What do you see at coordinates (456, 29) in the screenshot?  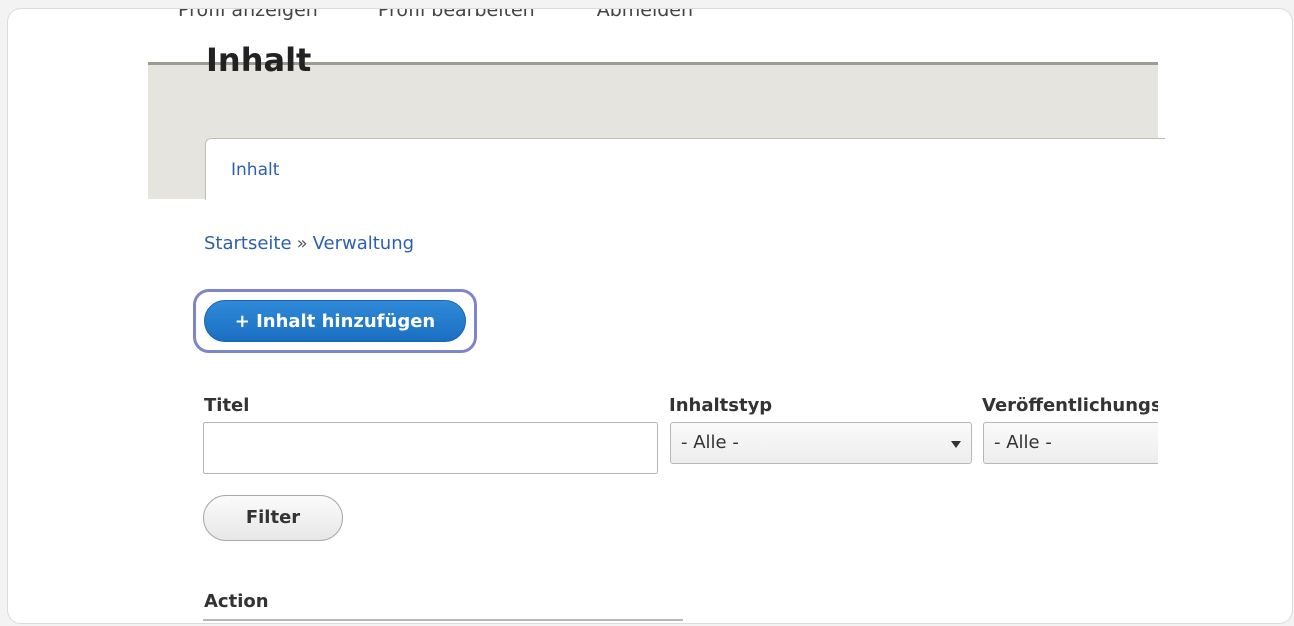 I see `profile-edit-link: Profil bearbeiten` at bounding box center [456, 29].